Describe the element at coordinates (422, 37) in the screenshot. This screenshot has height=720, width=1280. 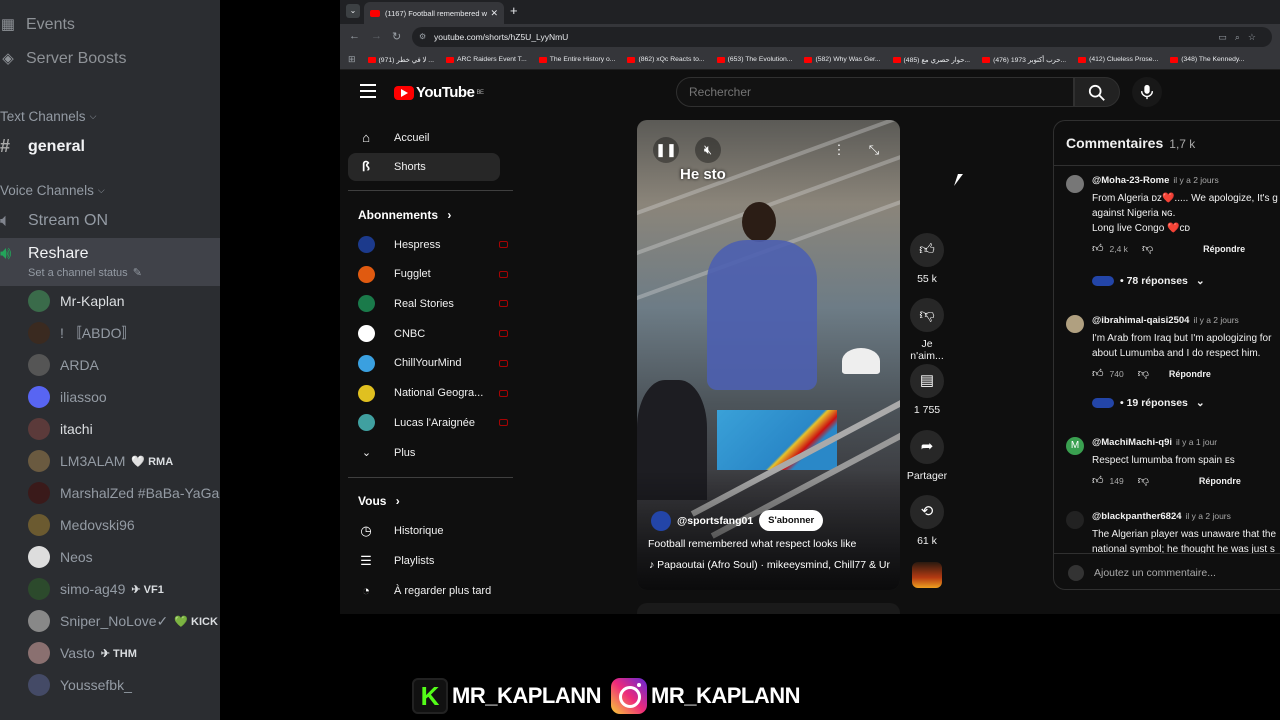
I see `site-info-icon: ⚙` at that location.